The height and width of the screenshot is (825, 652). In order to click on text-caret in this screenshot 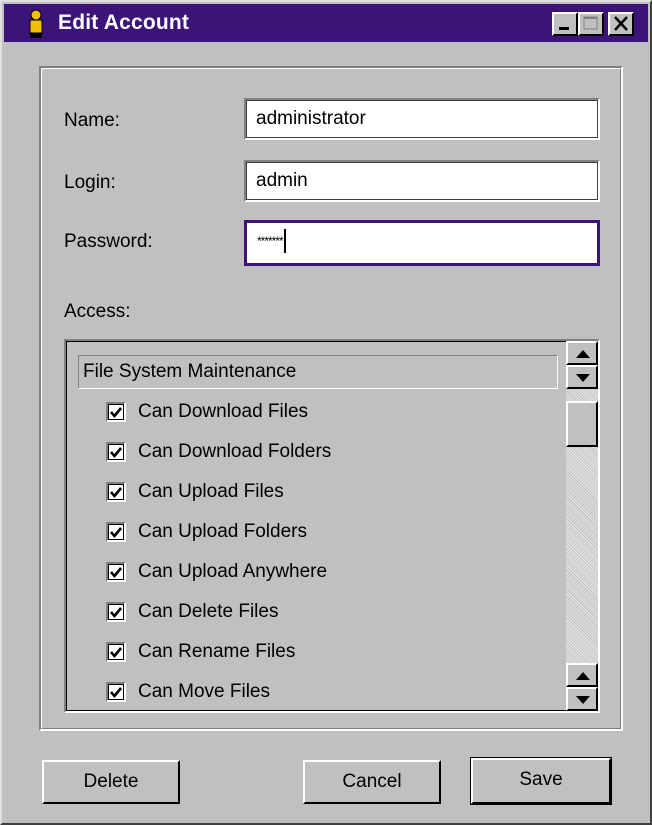, I will do `click(284, 241)`.